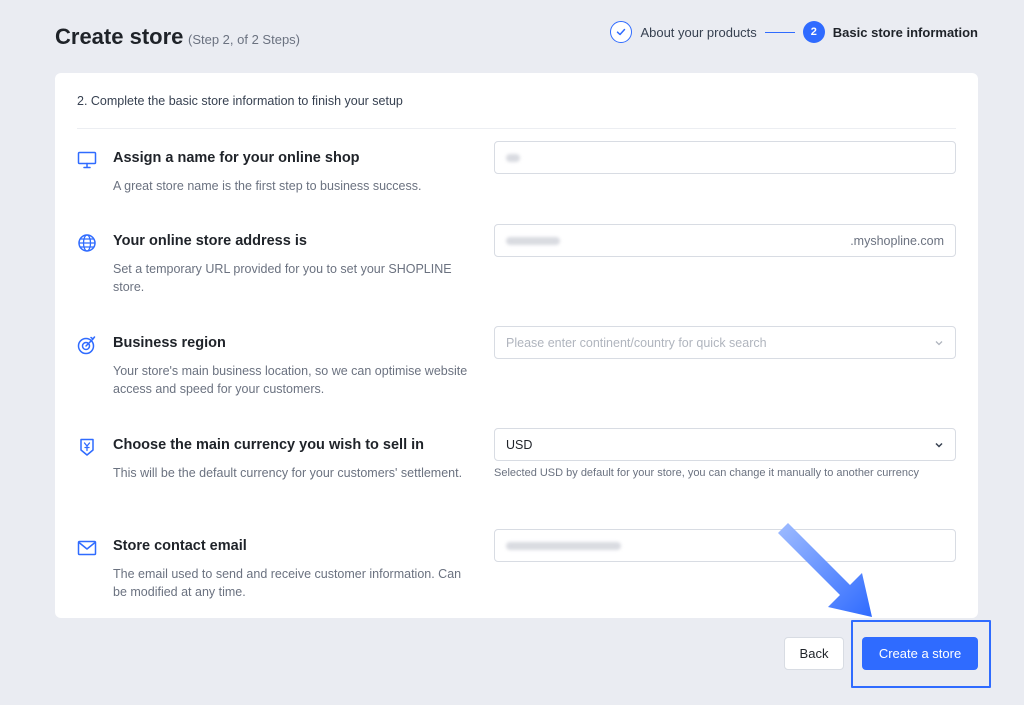 The height and width of the screenshot is (705, 1024). I want to click on step-about-products: About your products, so click(683, 32).